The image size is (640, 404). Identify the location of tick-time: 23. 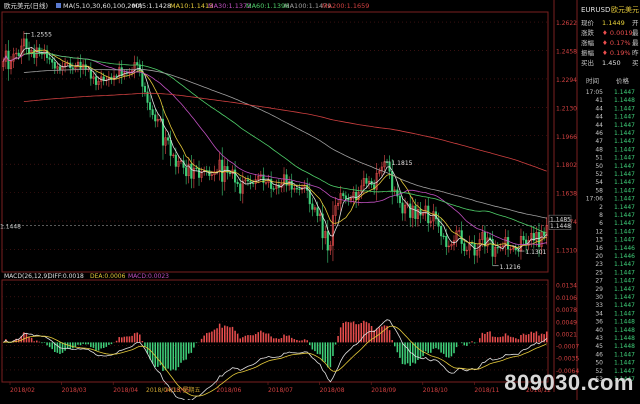
(599, 264).